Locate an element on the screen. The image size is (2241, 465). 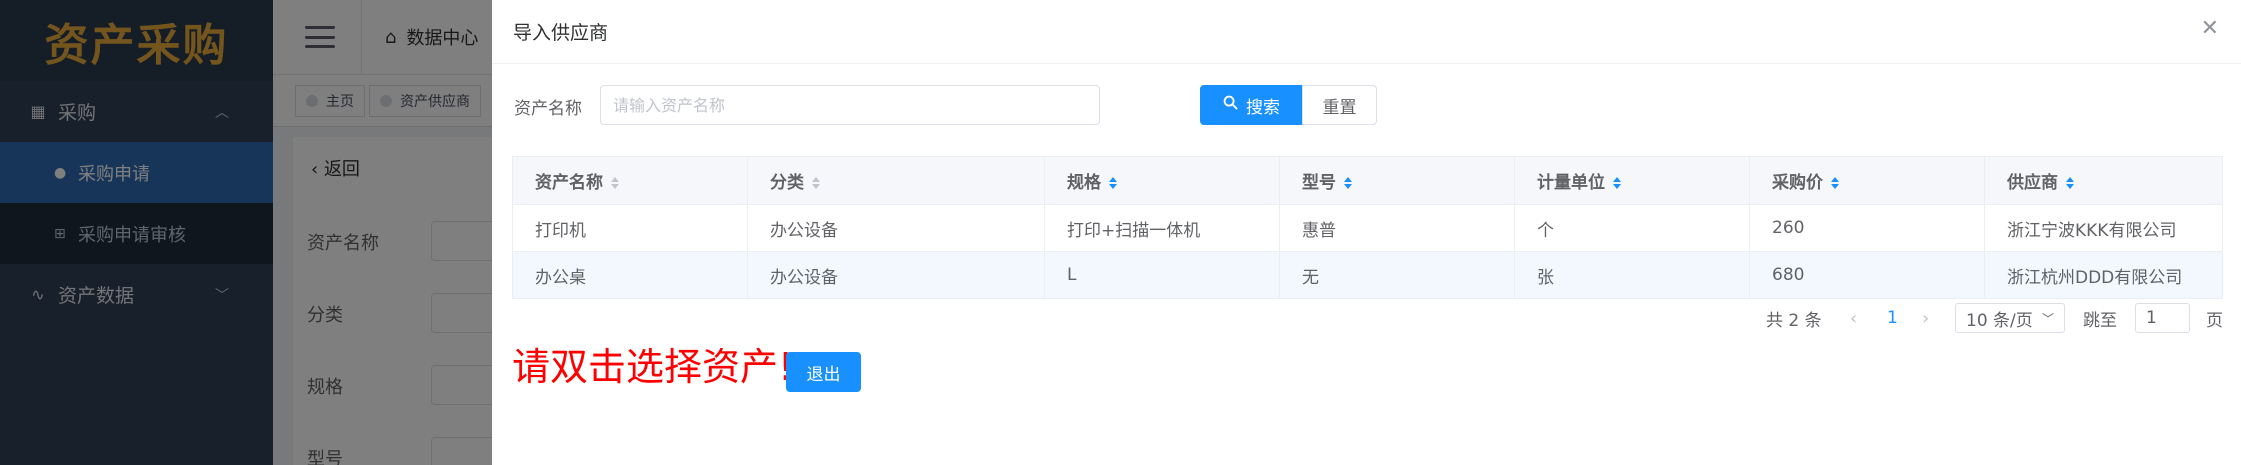
page-size-value: 10 条/页 is located at coordinates (1999, 320).